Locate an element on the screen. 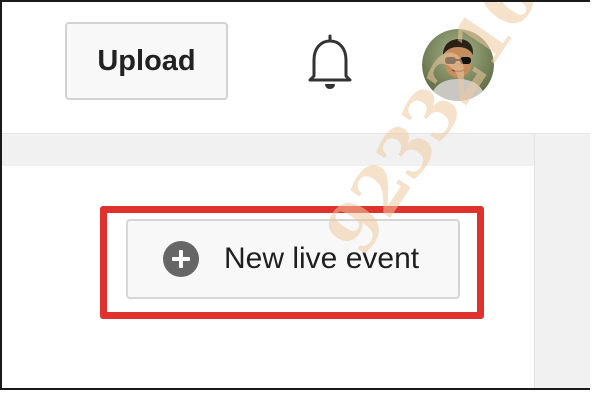 The height and width of the screenshot is (395, 592). right-side-panel is located at coordinates (562, 261).